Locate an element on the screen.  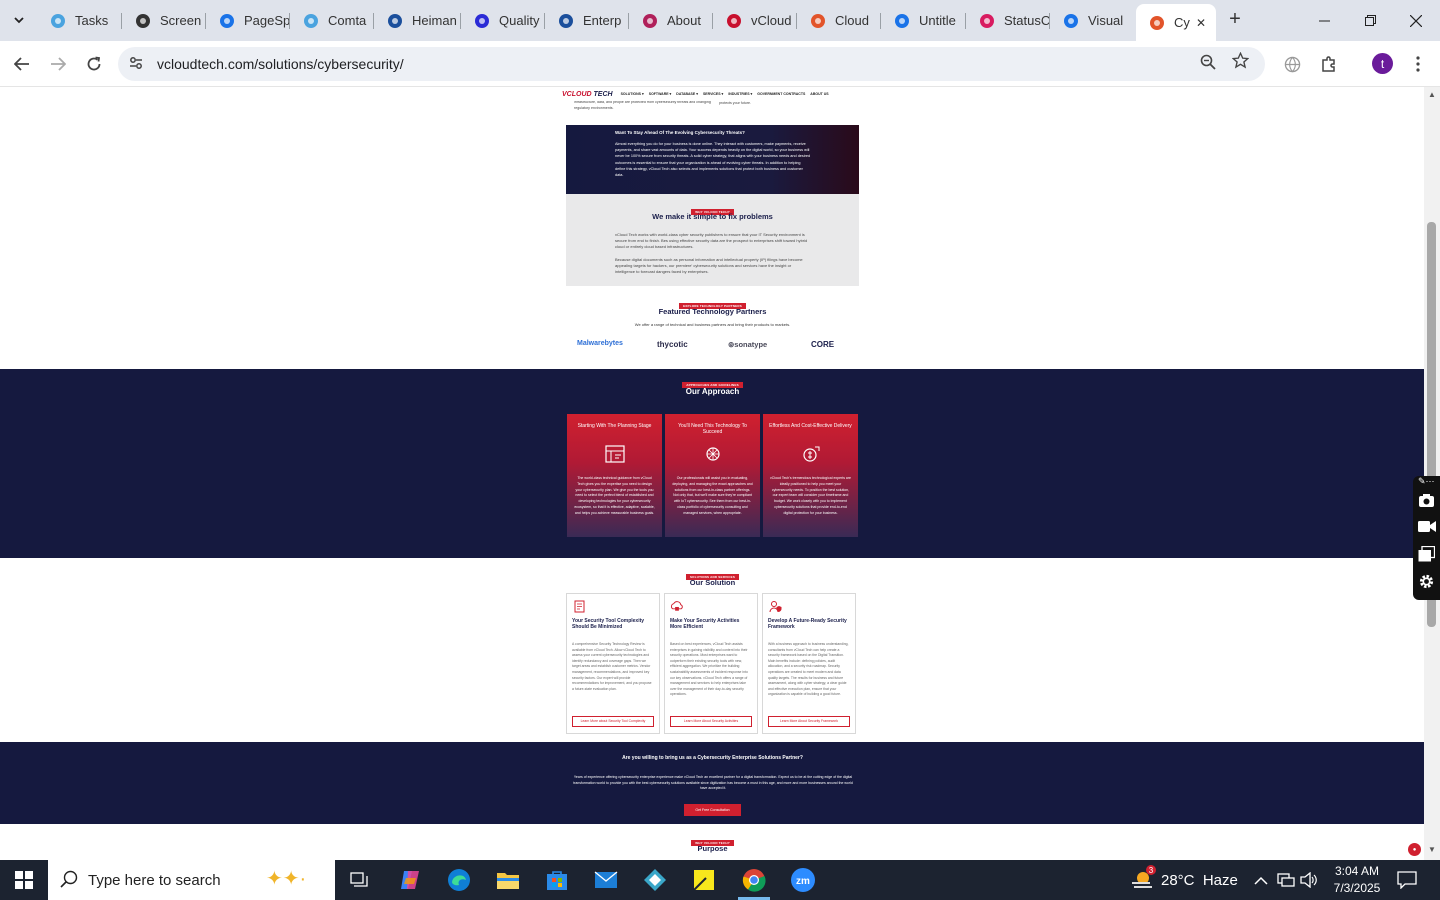
browser-tab: Quality is located at coordinates (503, 20).